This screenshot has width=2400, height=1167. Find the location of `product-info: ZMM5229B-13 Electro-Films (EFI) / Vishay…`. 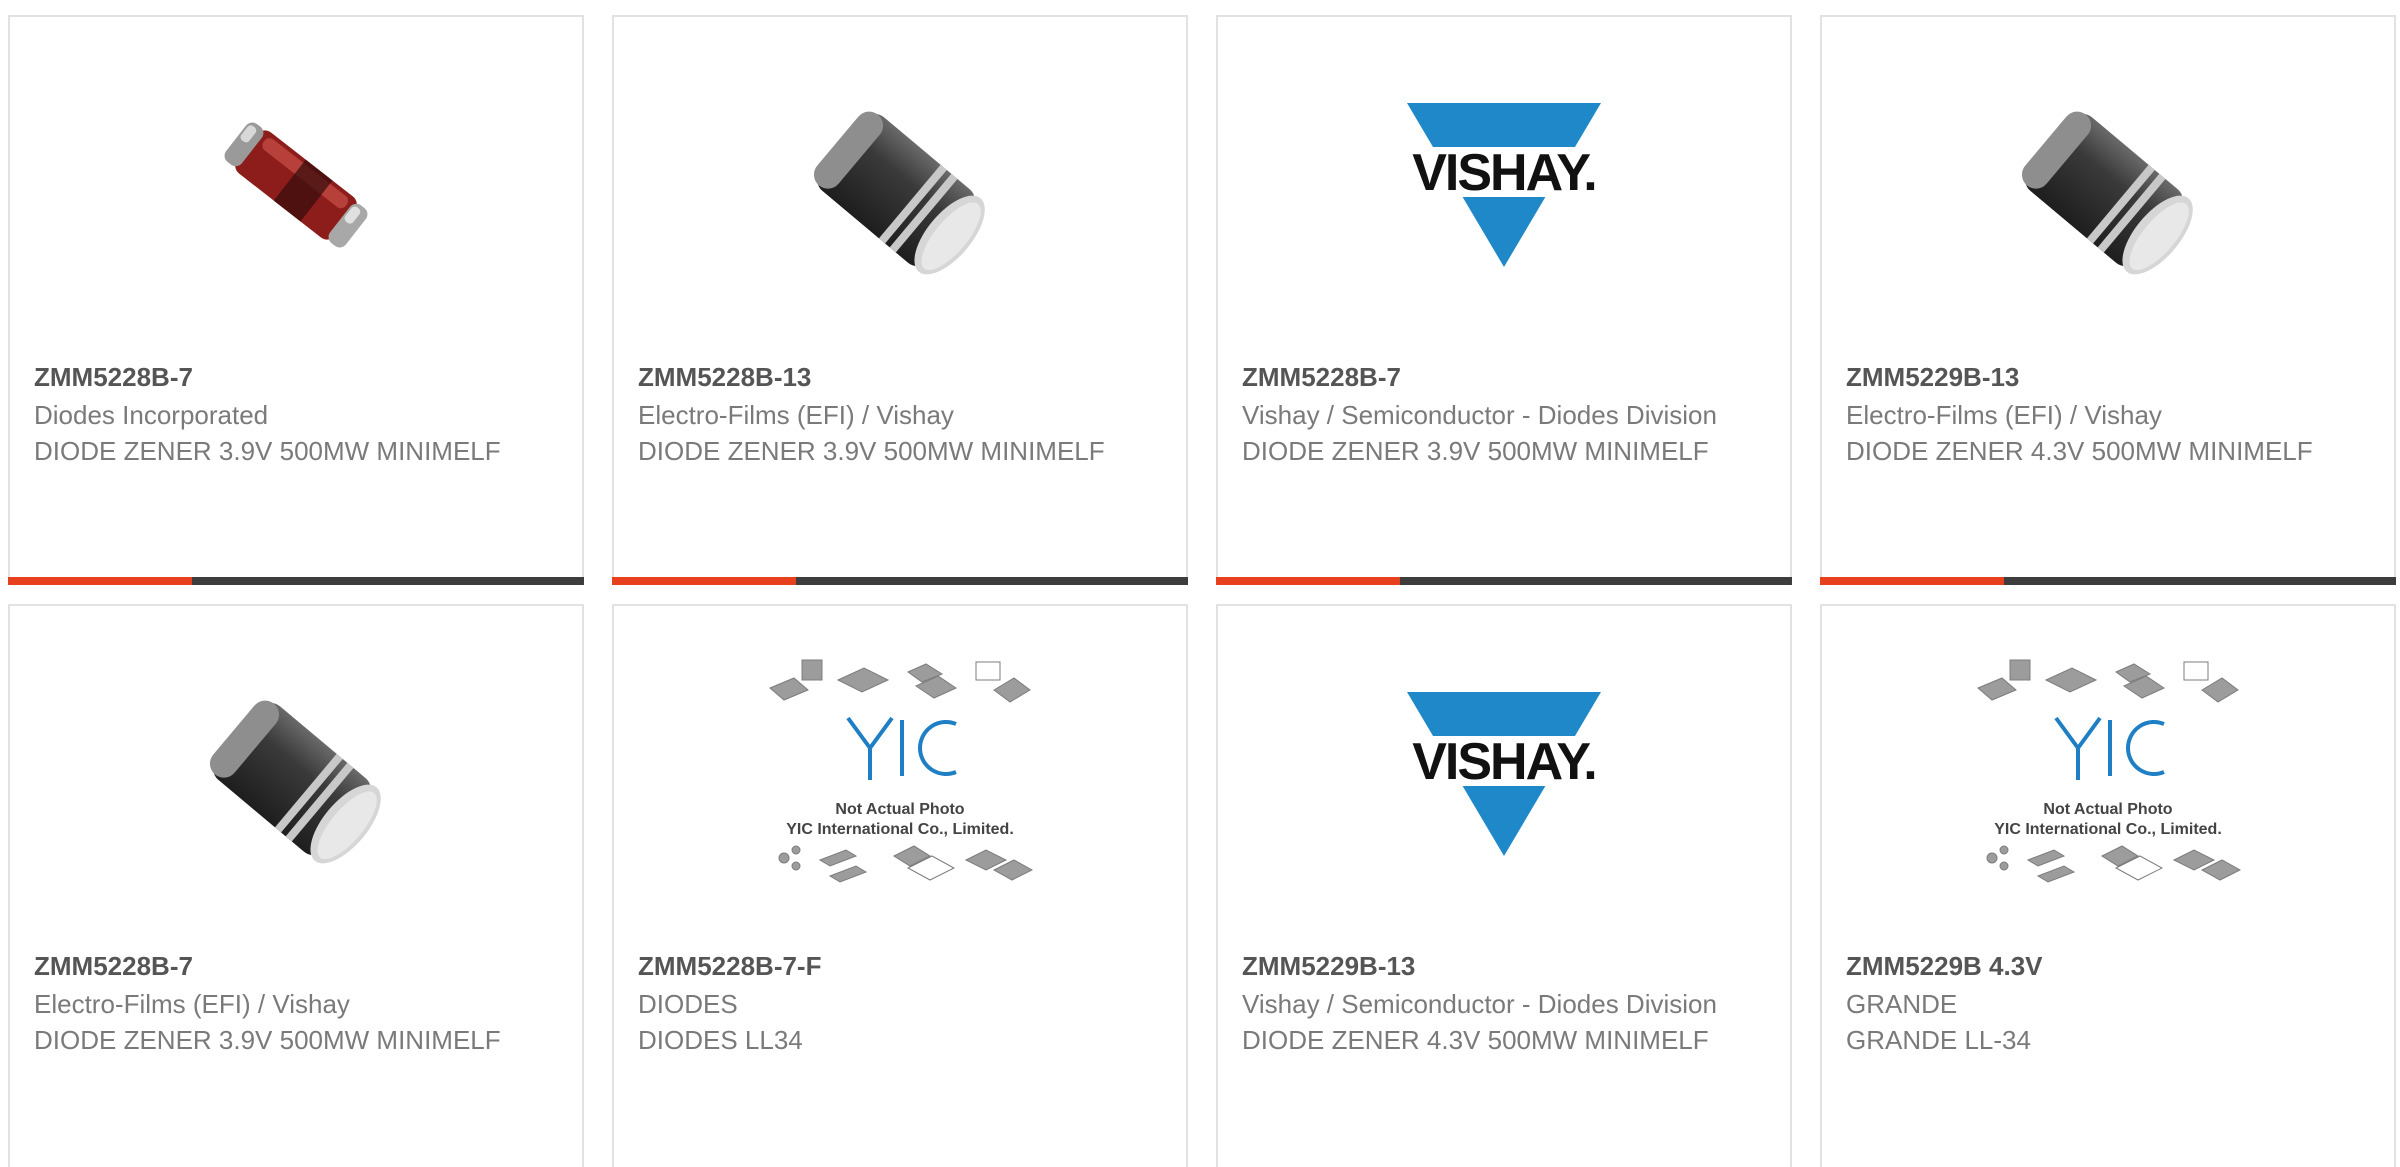

product-info: ZMM5229B-13 Electro-Films (EFI) / Vishay… is located at coordinates (2110, 414).